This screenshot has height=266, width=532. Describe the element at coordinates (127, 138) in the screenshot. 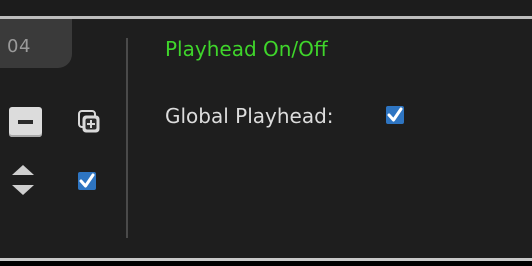

I see `vertical-divider` at that location.